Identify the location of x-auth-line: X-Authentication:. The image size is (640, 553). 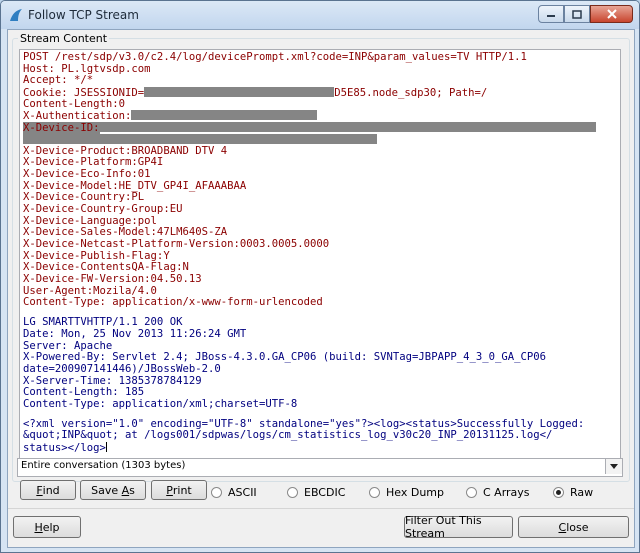
(321, 116).